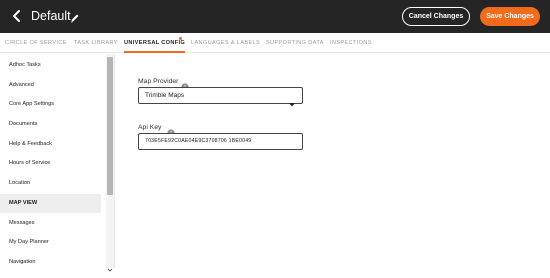 This screenshot has height=278, width=550. I want to click on caret-down-icon, so click(292, 100).